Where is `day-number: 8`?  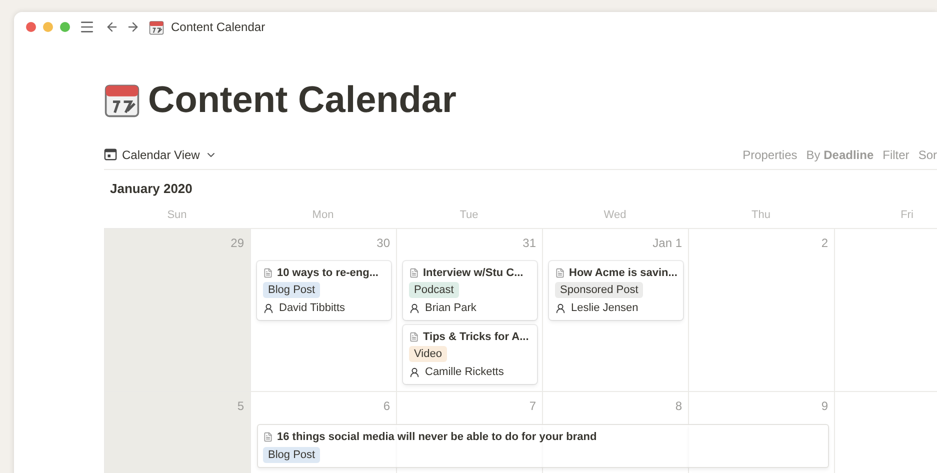
day-number: 8 is located at coordinates (678, 406).